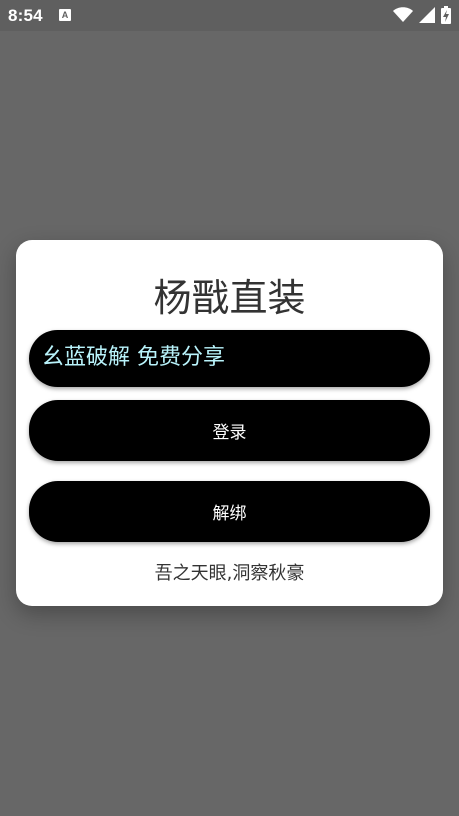 This screenshot has height=816, width=459. I want to click on login-button: 登录, so click(229, 430).